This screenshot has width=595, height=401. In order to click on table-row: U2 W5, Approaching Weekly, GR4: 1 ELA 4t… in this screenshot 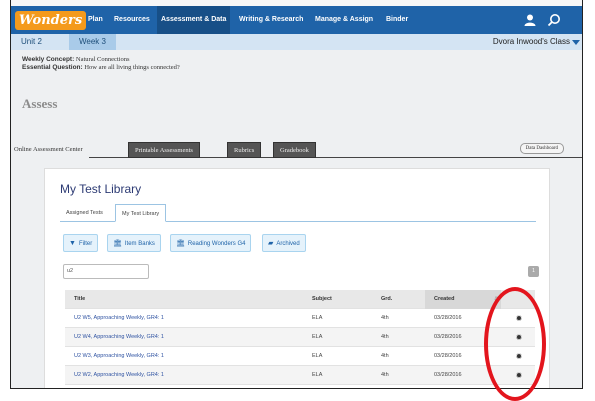, I will do `click(300, 318)`.